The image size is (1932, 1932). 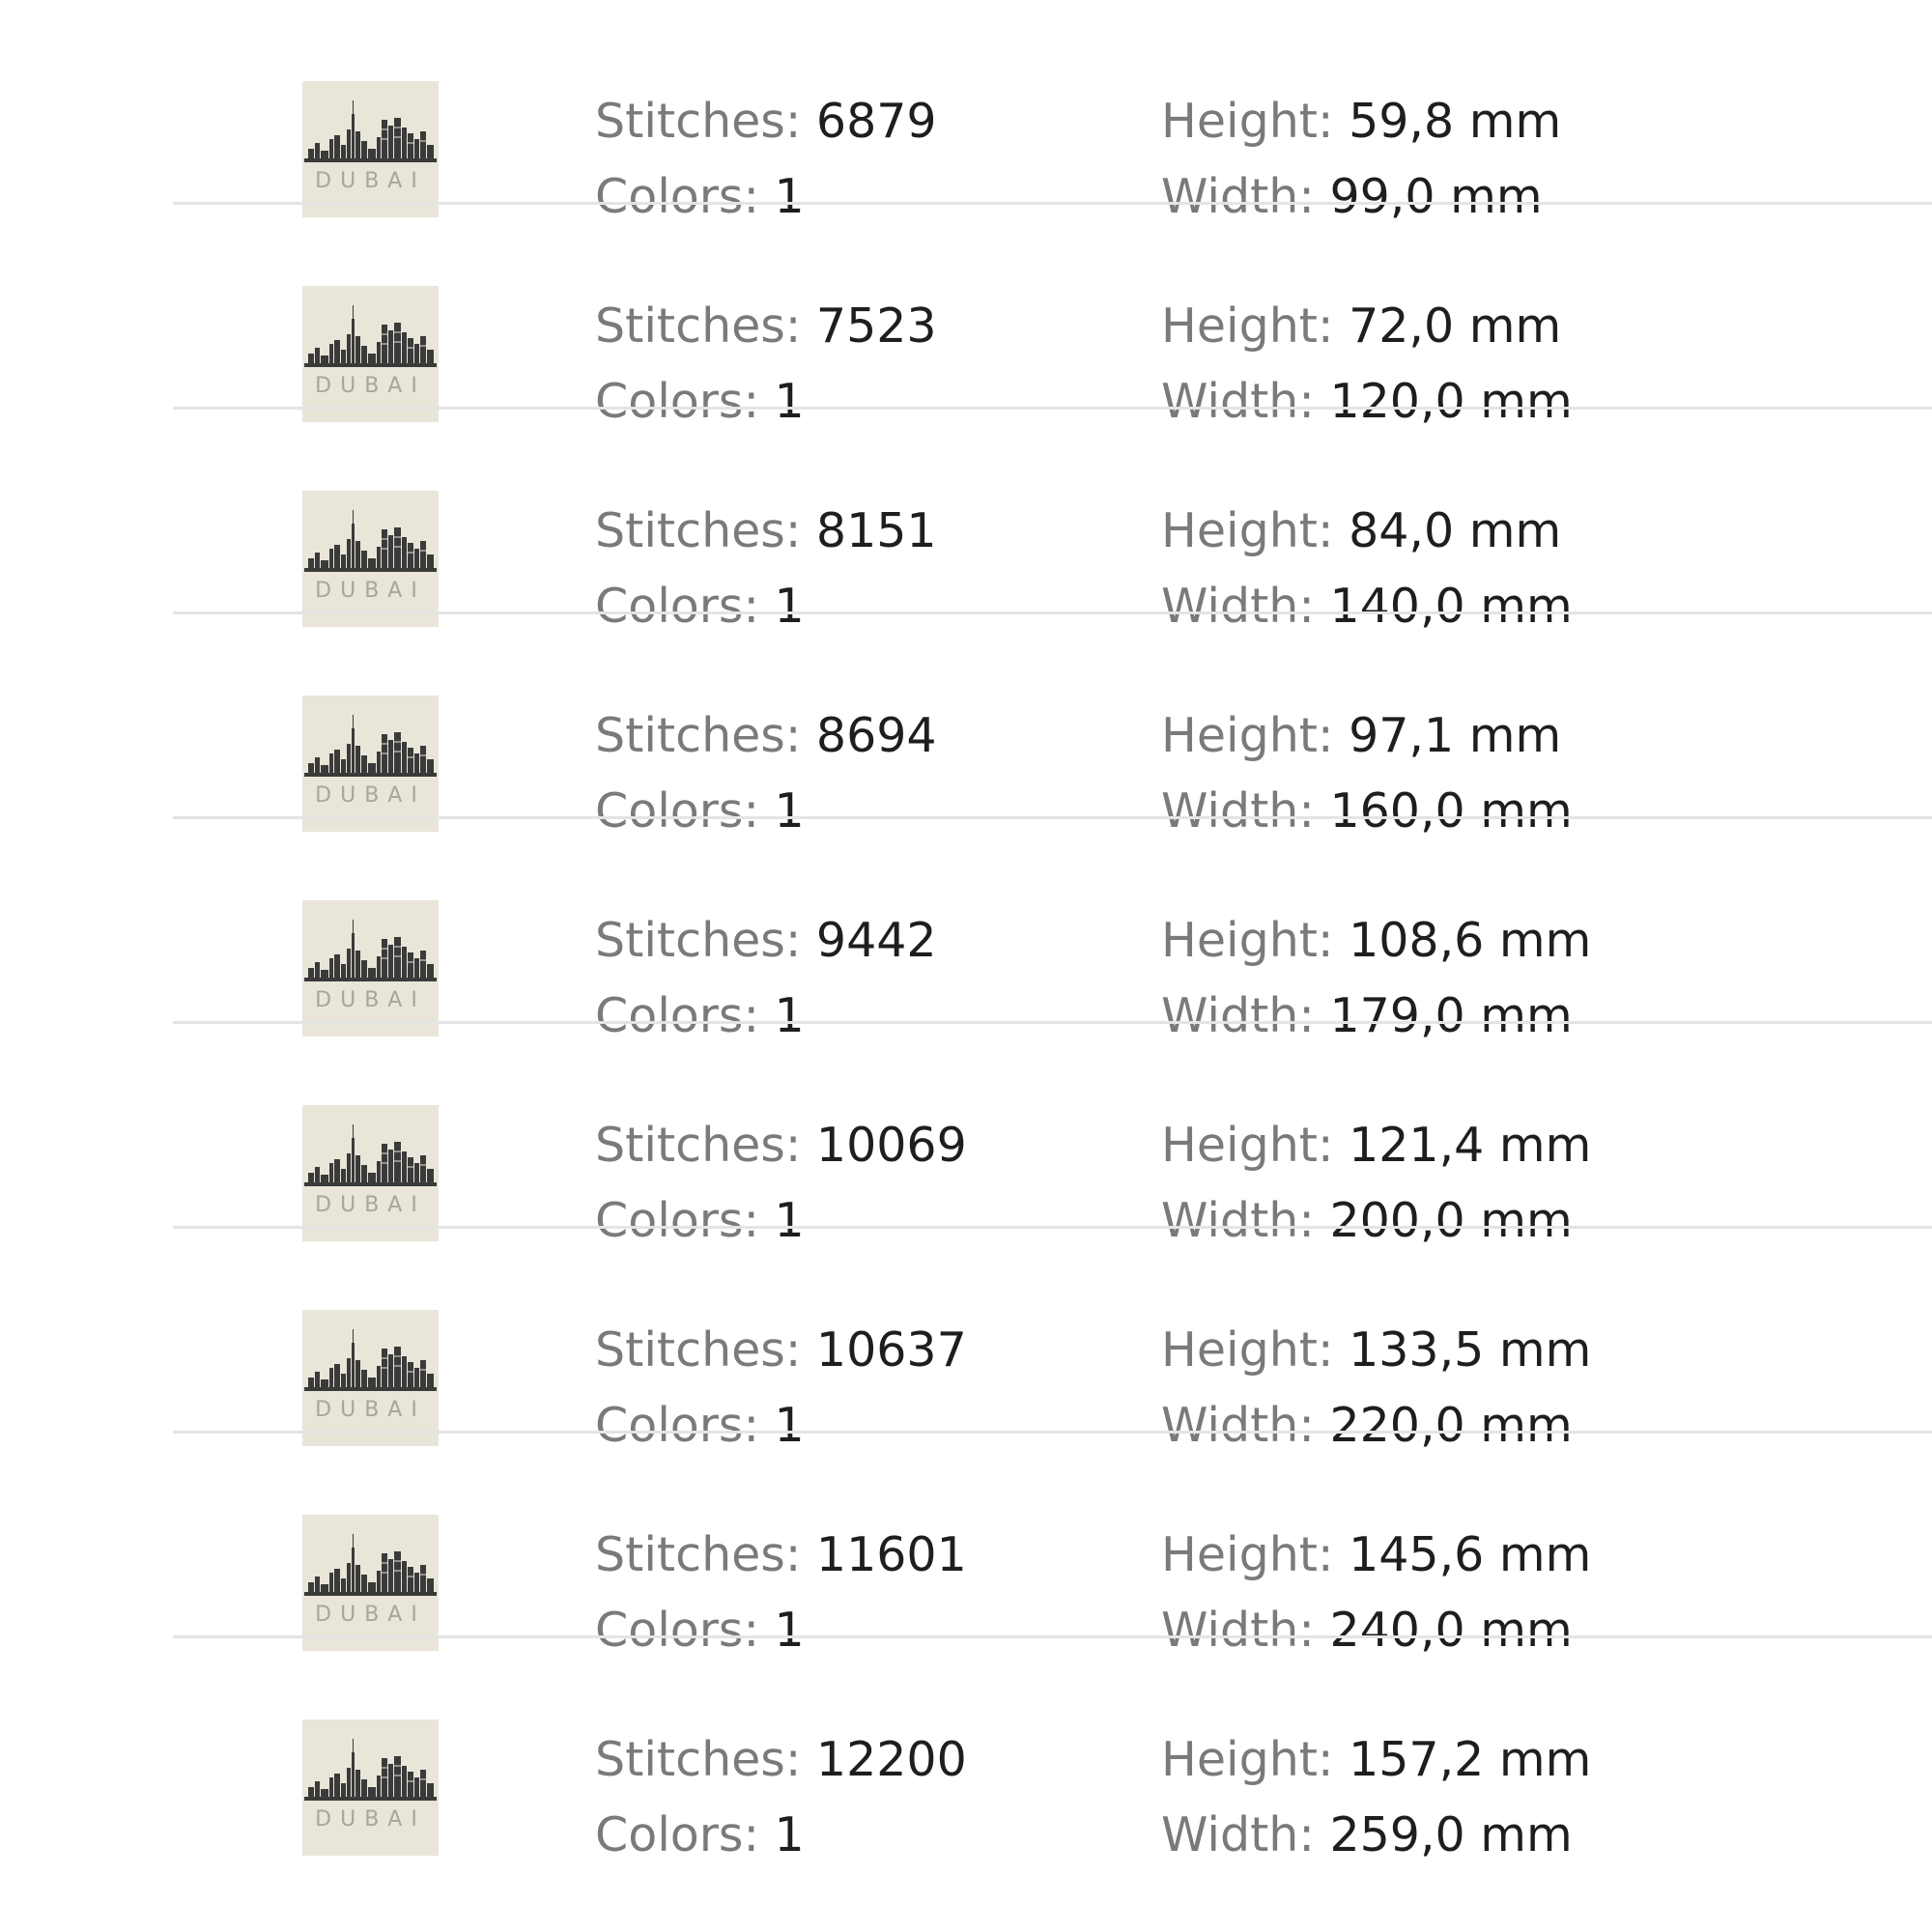 What do you see at coordinates (1470, 940) in the screenshot?
I see `height-value: 108,6 mm` at bounding box center [1470, 940].